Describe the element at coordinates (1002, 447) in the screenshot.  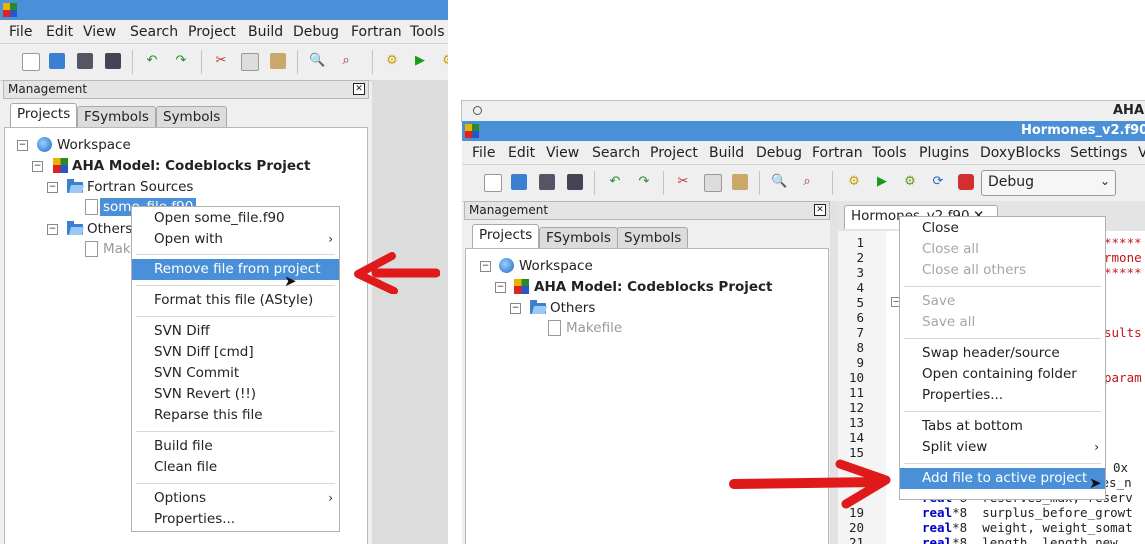
I see `menu-split-view: Split view ›` at that location.